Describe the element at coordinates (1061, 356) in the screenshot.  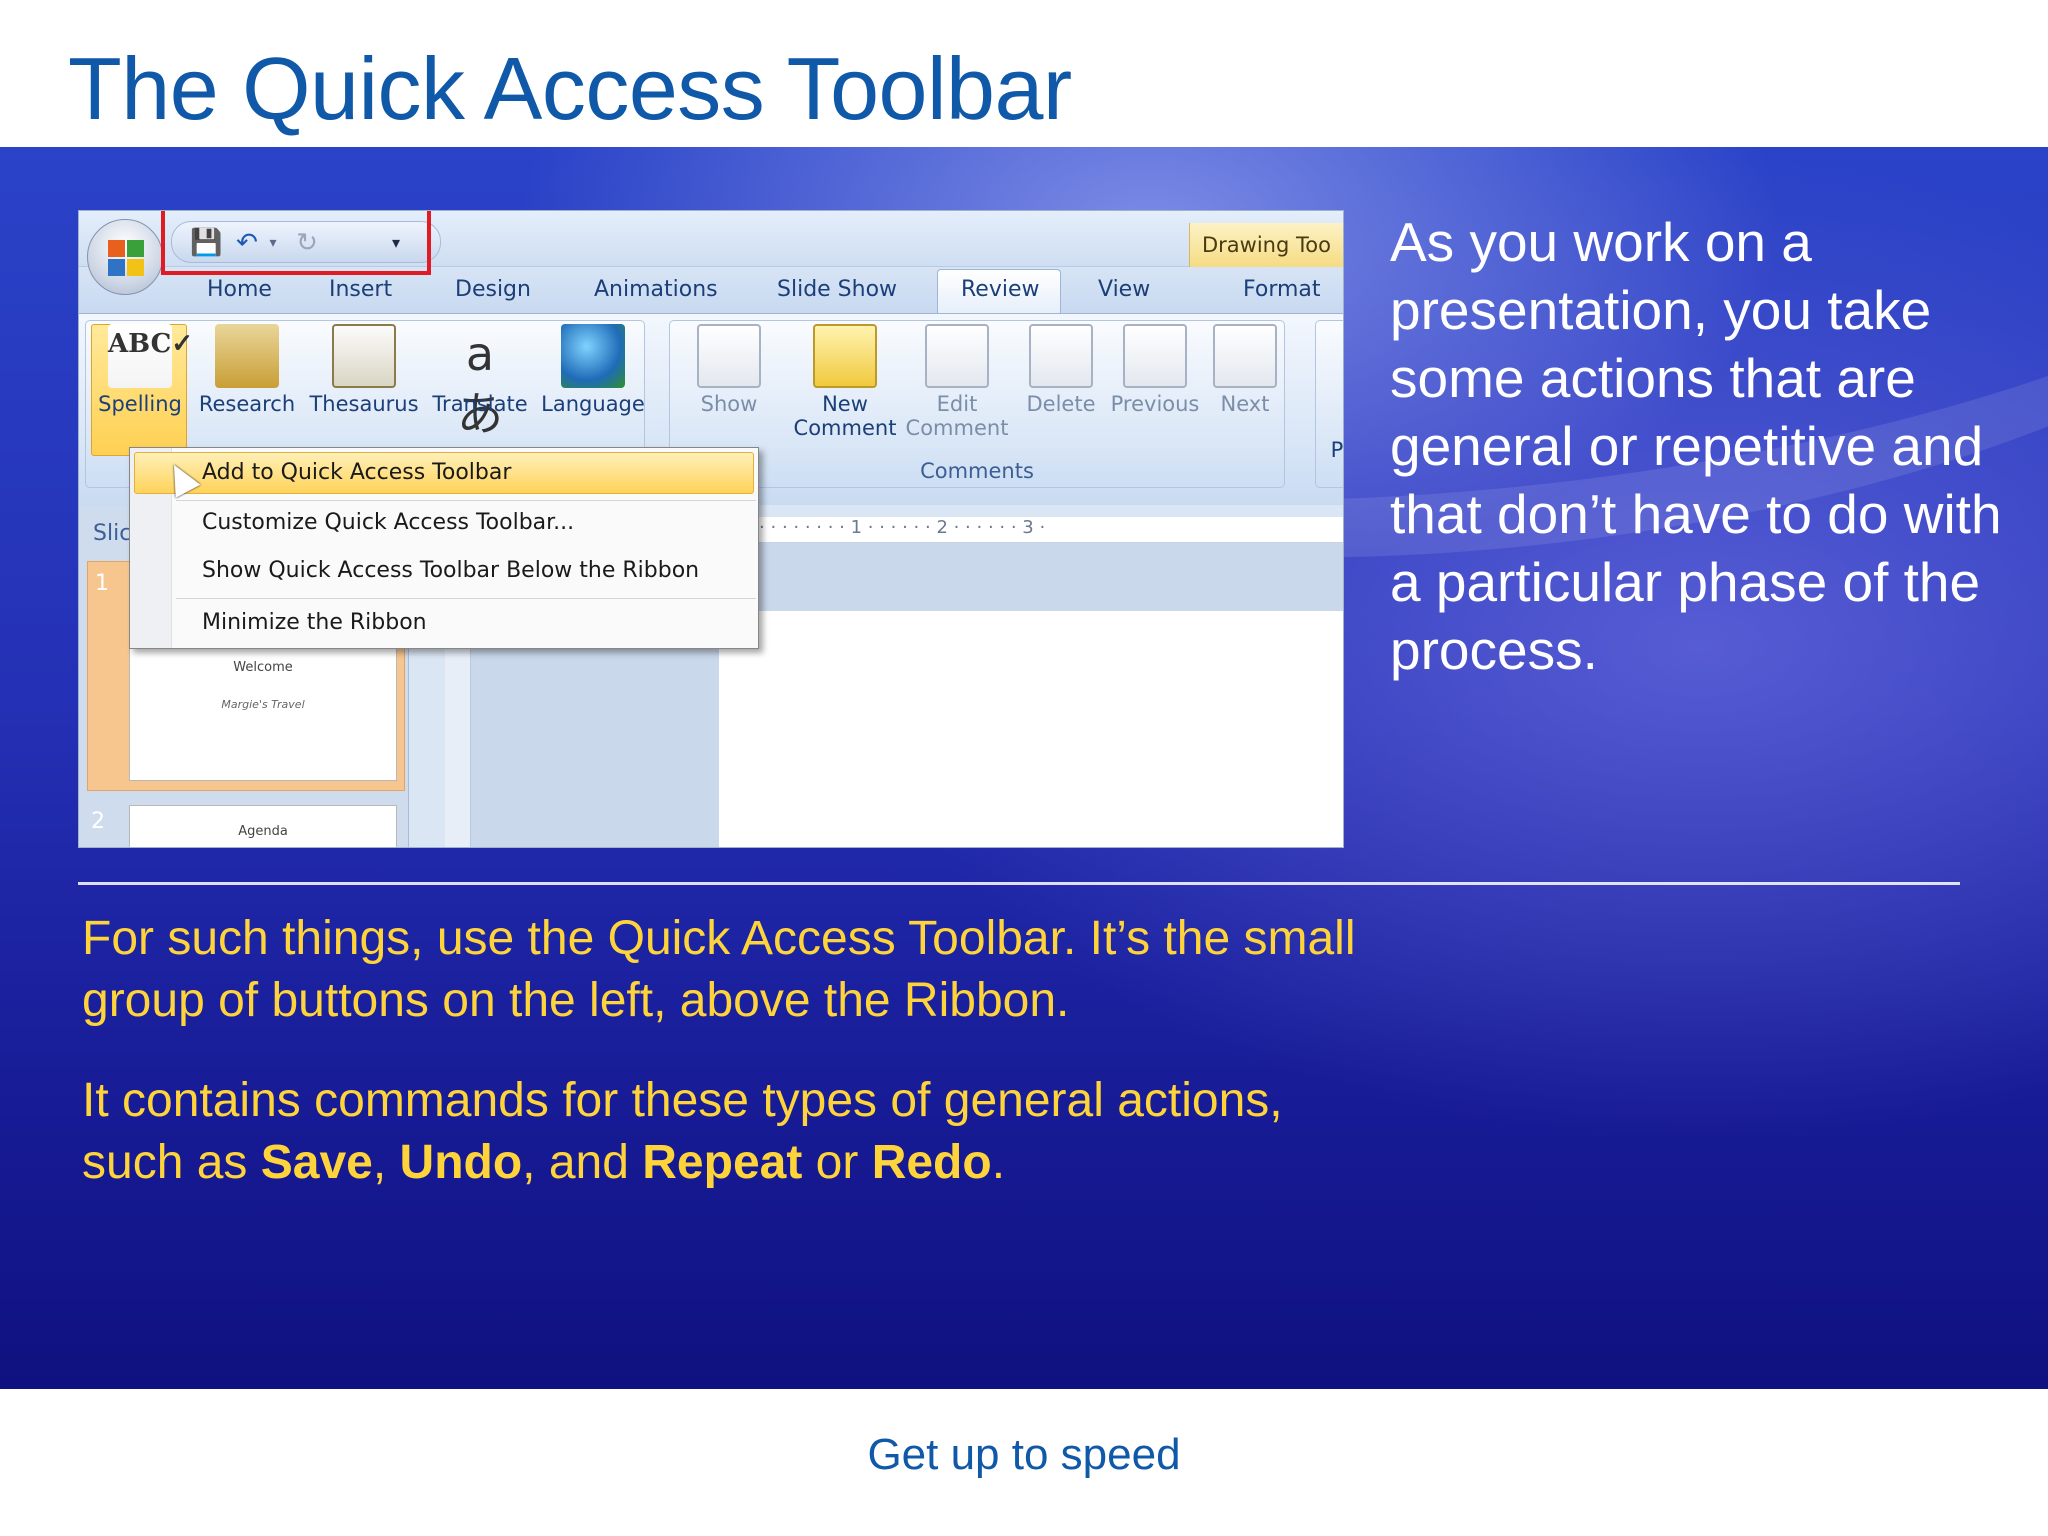
I see `delete-icon` at that location.